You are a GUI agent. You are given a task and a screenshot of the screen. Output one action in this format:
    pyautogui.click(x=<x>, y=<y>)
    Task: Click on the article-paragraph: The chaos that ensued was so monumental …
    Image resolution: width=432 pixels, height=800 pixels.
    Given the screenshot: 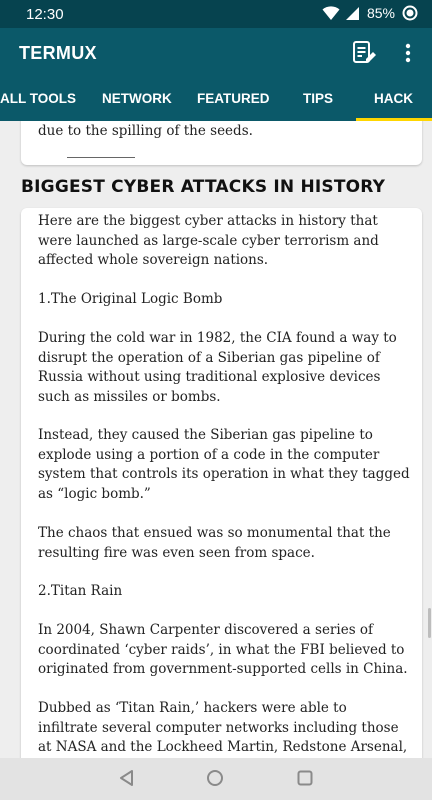 What is the action you would take?
    pyautogui.click(x=214, y=543)
    